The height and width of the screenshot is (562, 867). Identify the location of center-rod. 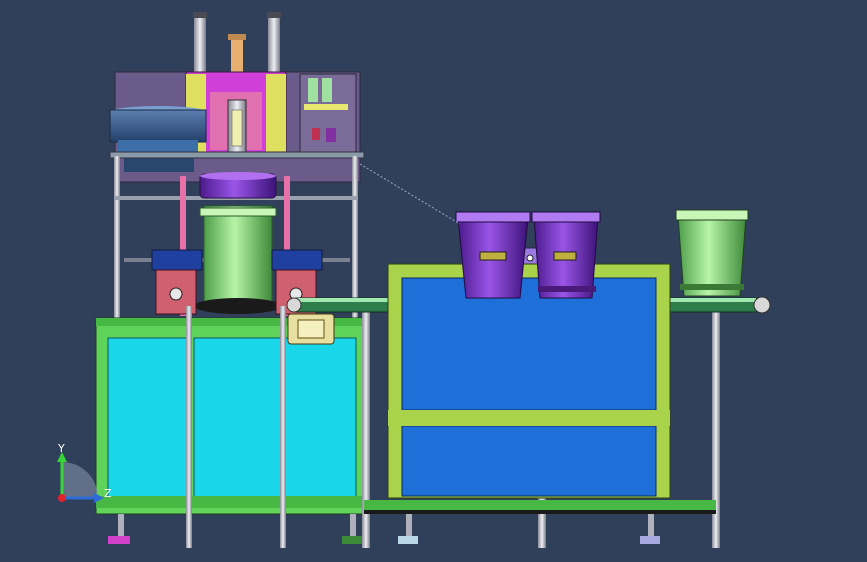
(237, 56).